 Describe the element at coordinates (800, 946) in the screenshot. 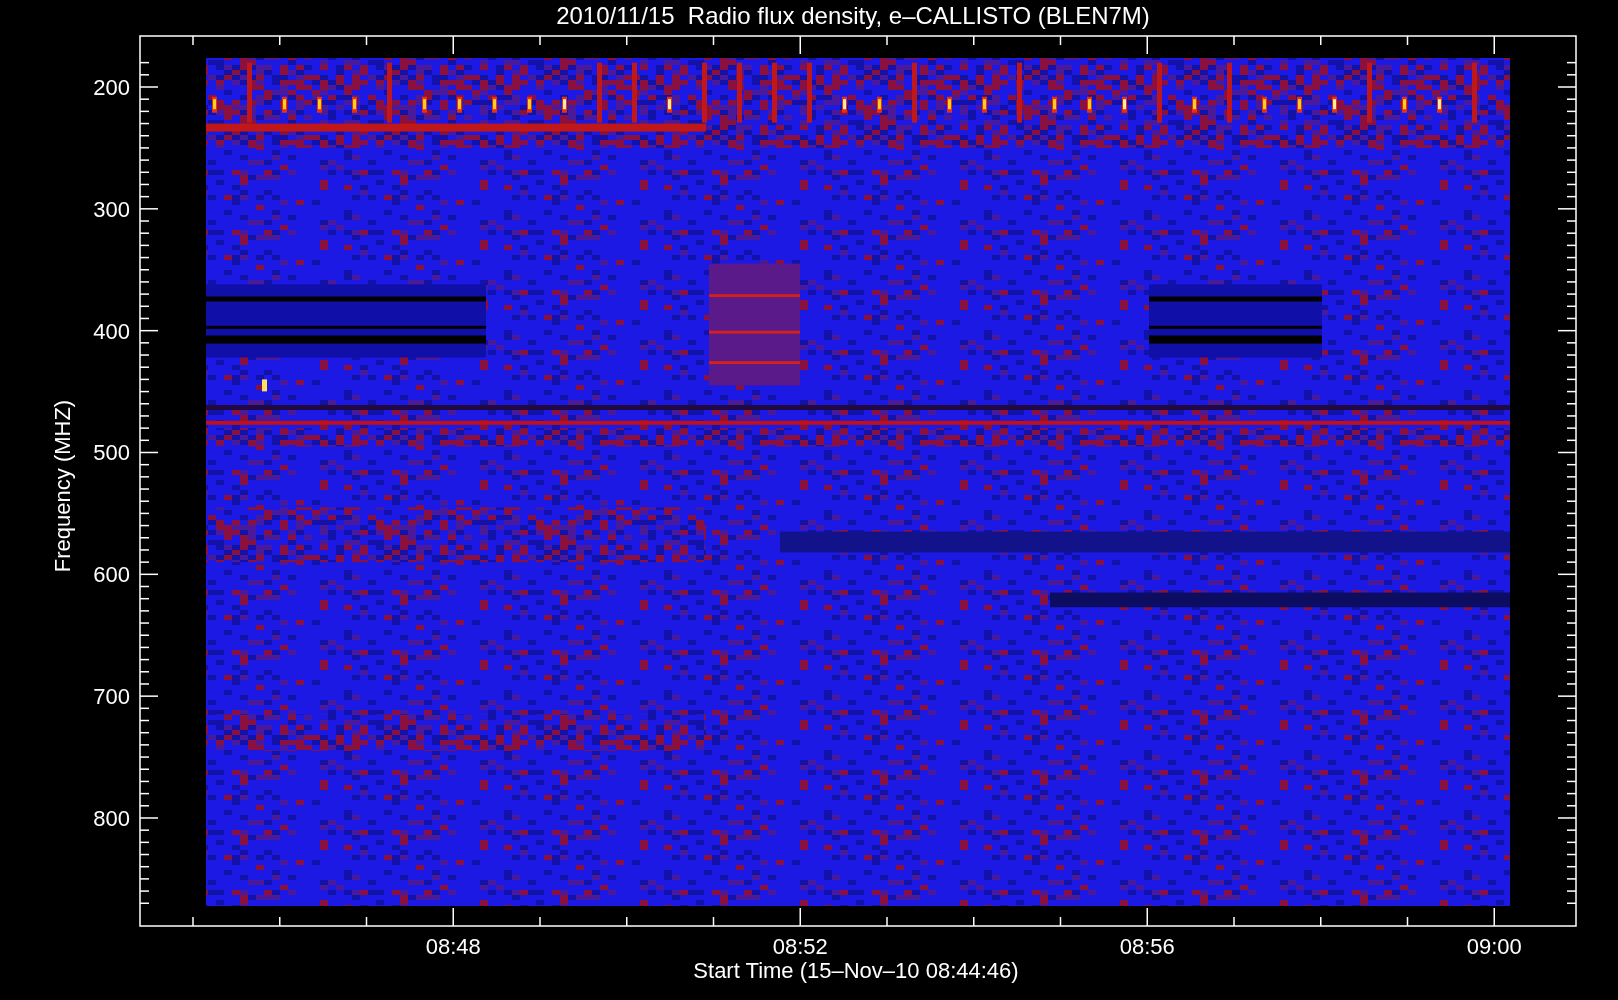

I see `x-tick-label: 08:52` at that location.